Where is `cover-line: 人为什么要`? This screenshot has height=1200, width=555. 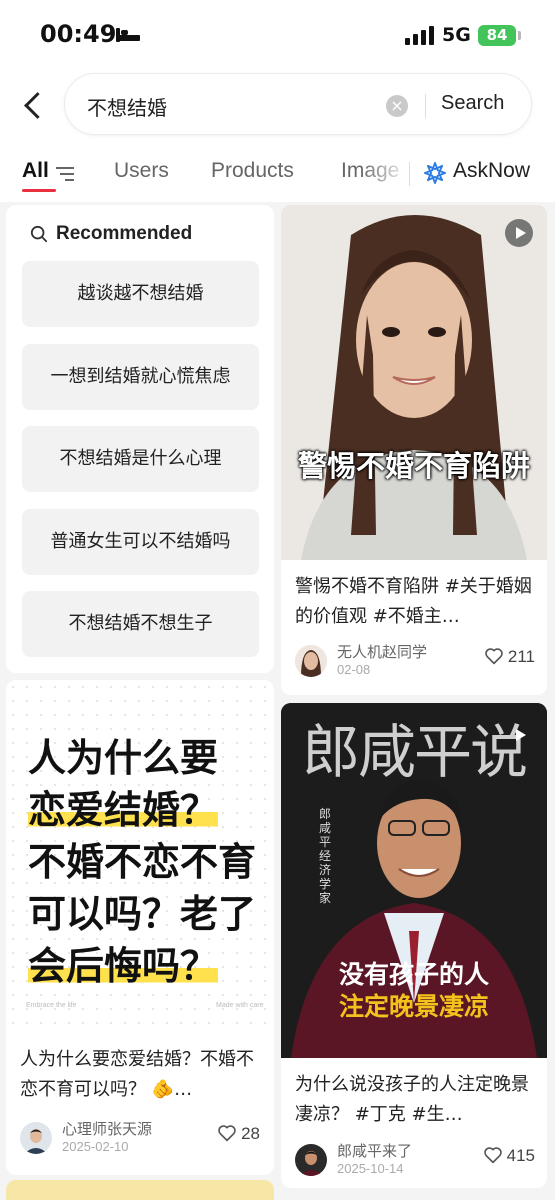
cover-line: 人为什么要 is located at coordinates (123, 758).